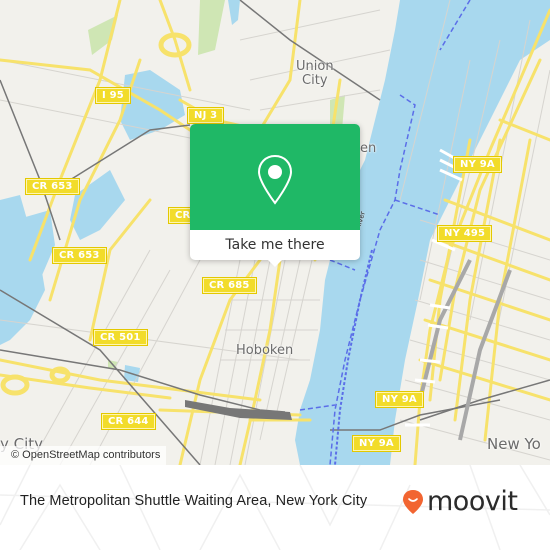 The image size is (550, 550). Describe the element at coordinates (275, 179) in the screenshot. I see `map-pin-icon` at that location.